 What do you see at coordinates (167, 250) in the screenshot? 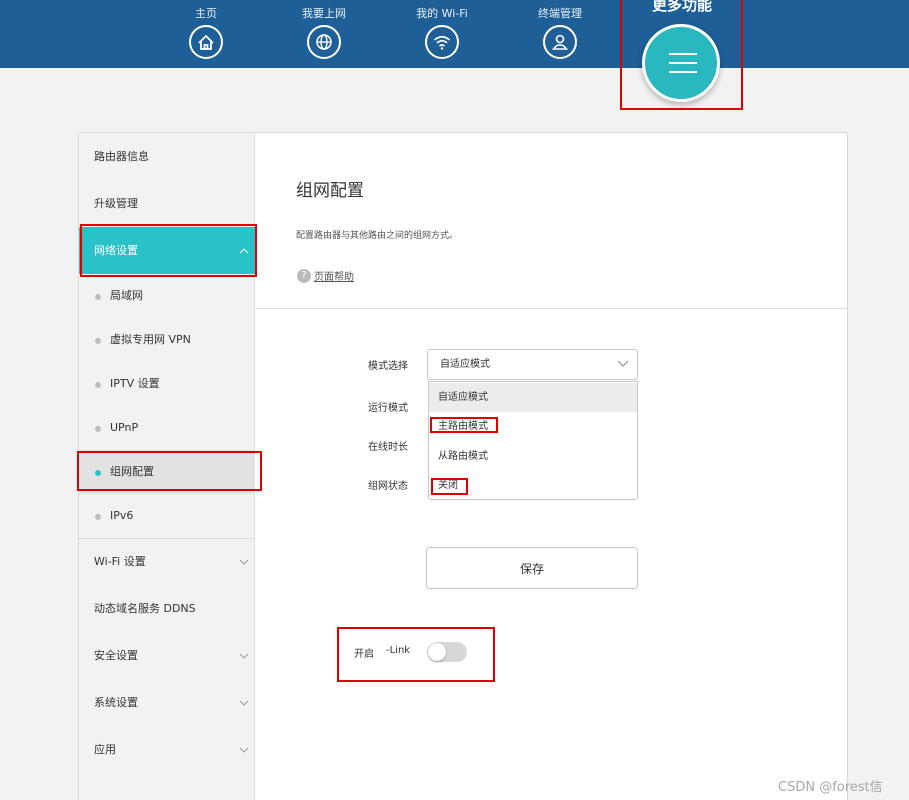
I see `sidebar-item-network-settings: 网络设置` at bounding box center [167, 250].